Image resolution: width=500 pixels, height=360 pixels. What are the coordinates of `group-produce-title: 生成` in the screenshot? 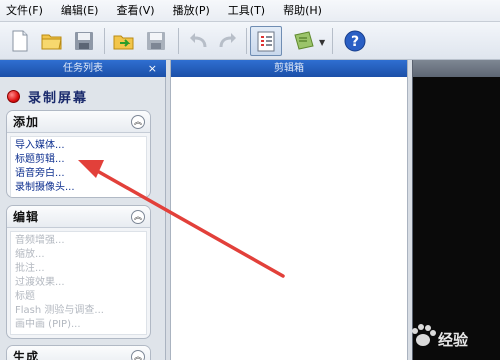 It's located at (78, 353).